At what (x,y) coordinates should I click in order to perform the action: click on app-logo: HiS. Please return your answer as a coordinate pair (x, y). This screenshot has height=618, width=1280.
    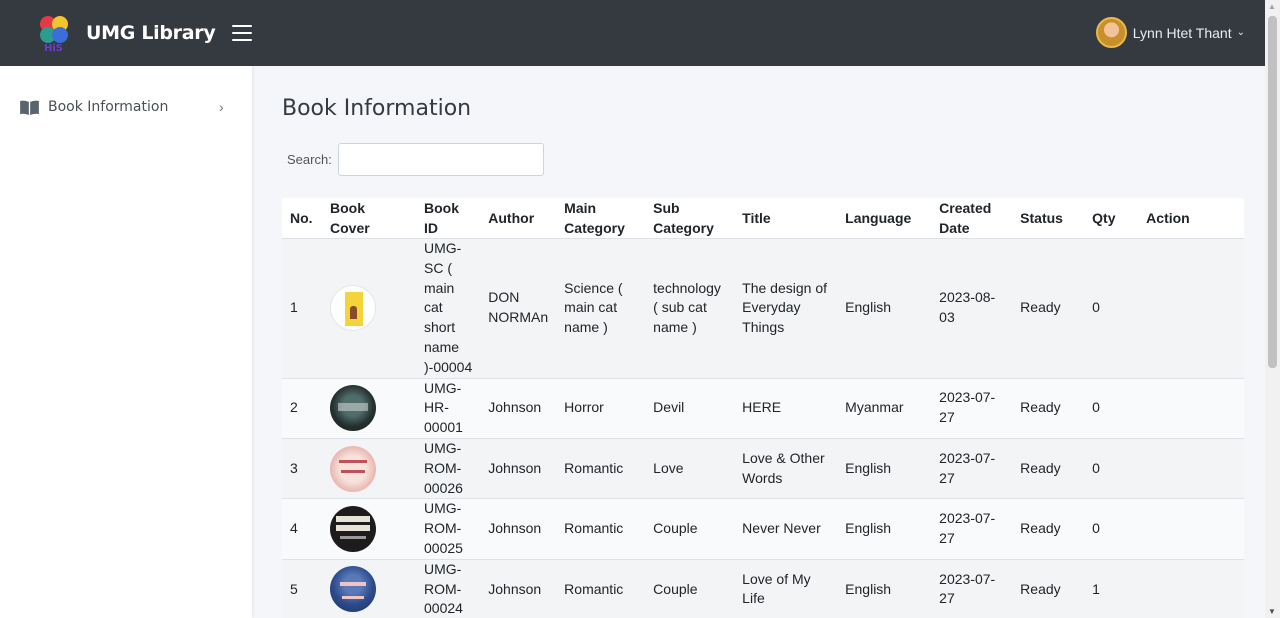
    Looking at the image, I should click on (57, 34).